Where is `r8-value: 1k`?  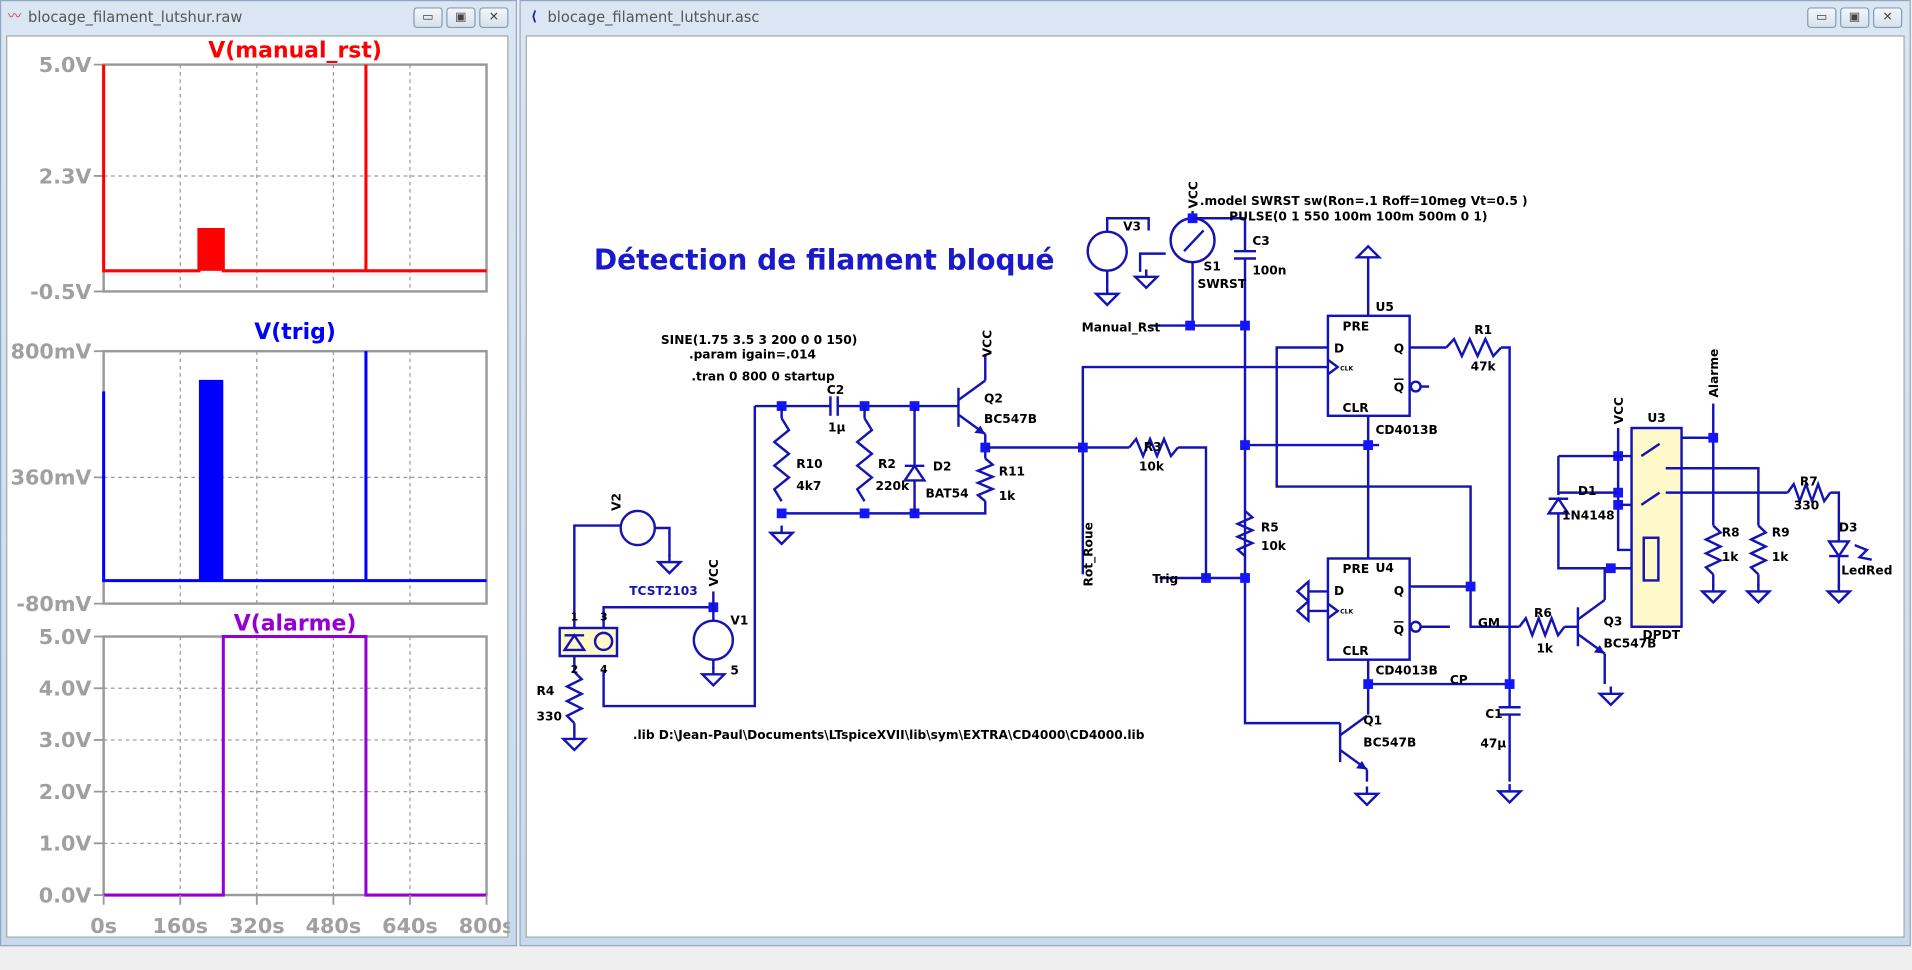
r8-value: 1k is located at coordinates (1730, 557).